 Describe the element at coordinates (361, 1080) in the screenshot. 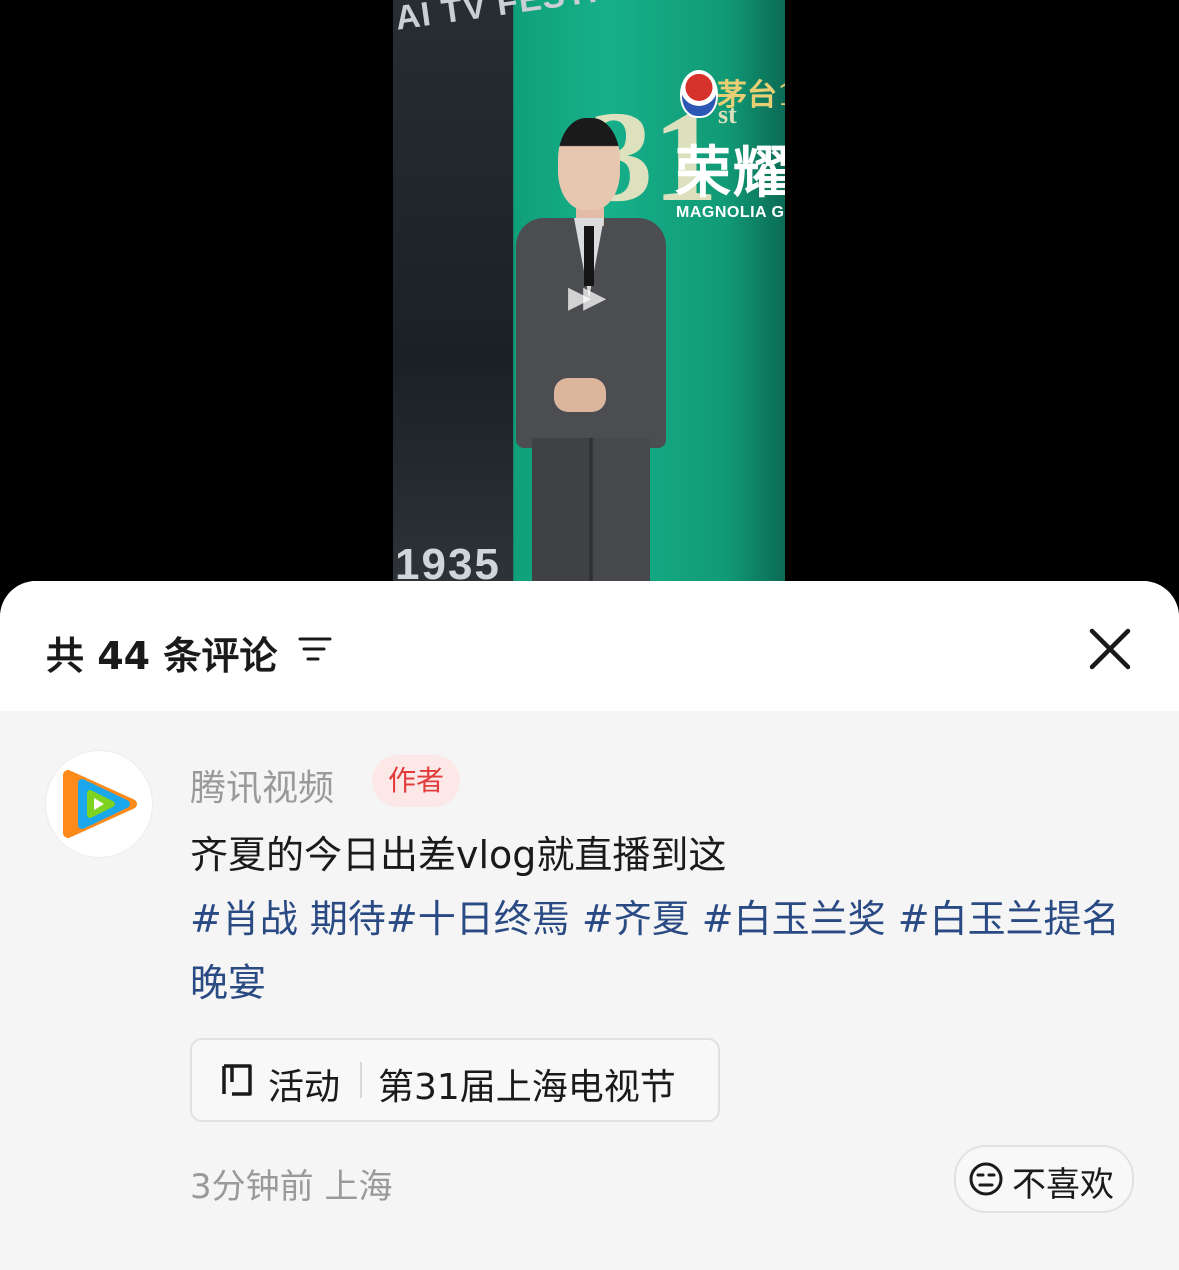

I see `activity-divider` at that location.